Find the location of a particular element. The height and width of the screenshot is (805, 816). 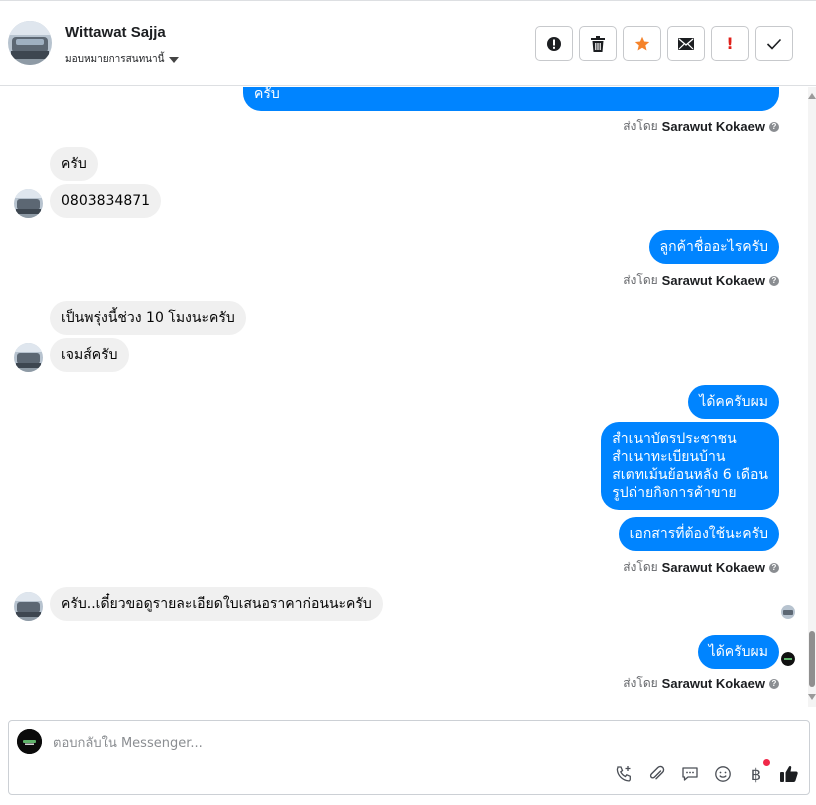

message-incoming: ครับ is located at coordinates (74, 164).